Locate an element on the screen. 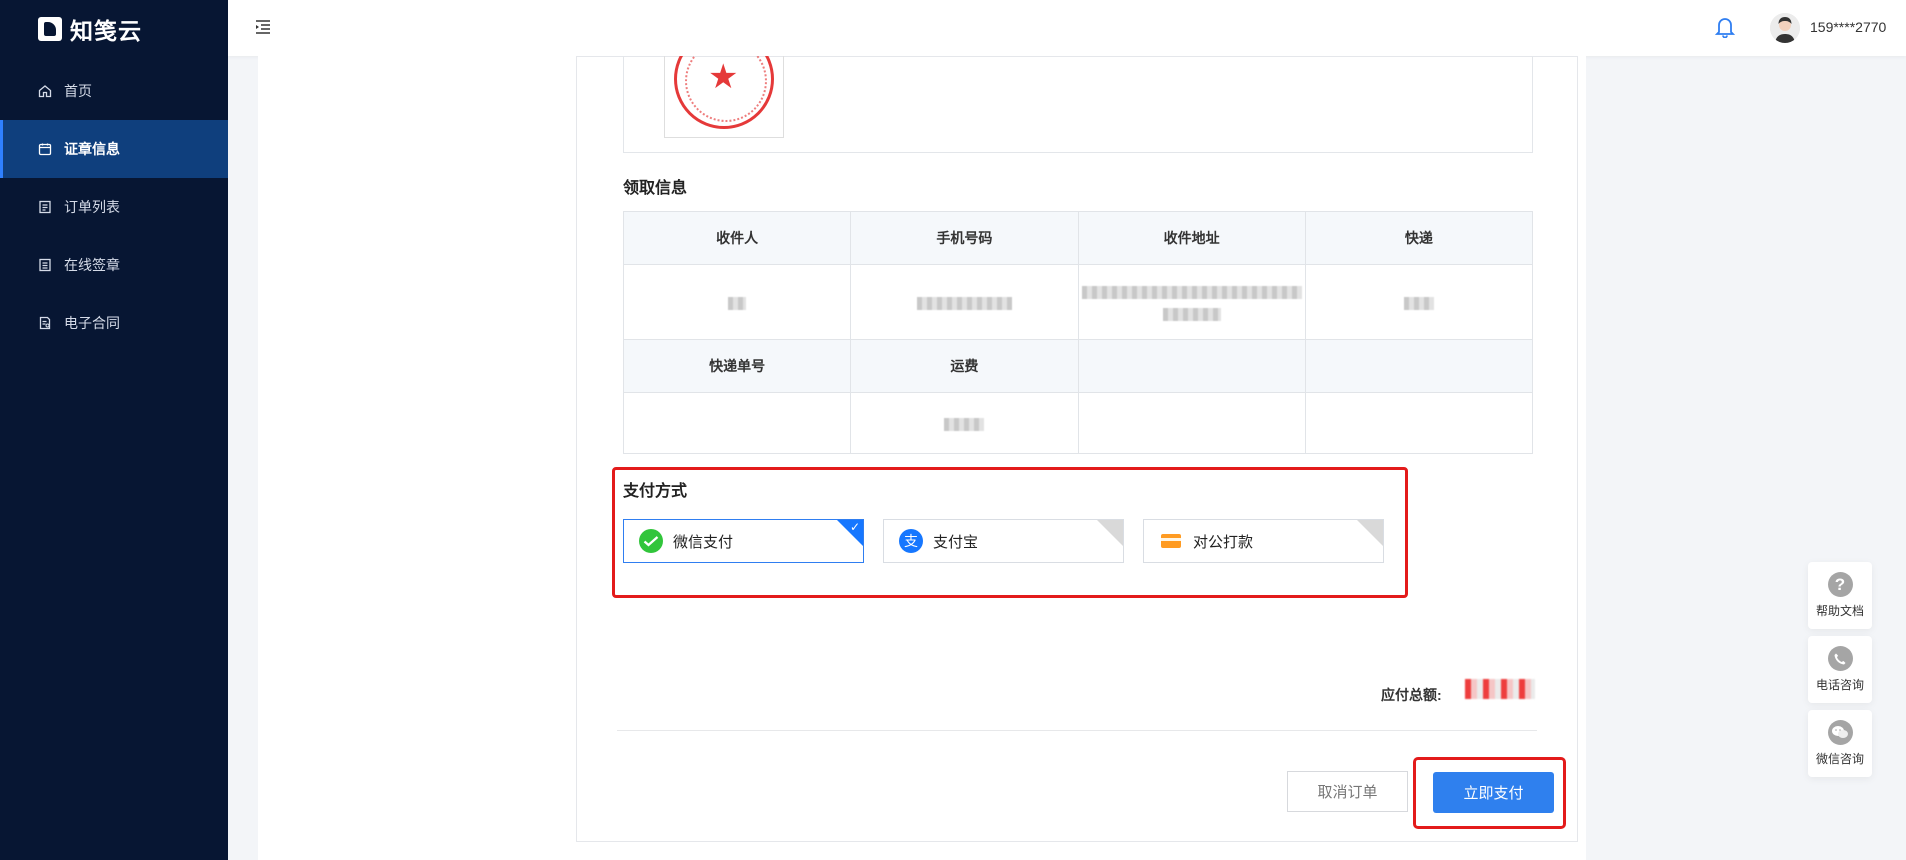  header-courier: 快递 is located at coordinates (1419, 238).